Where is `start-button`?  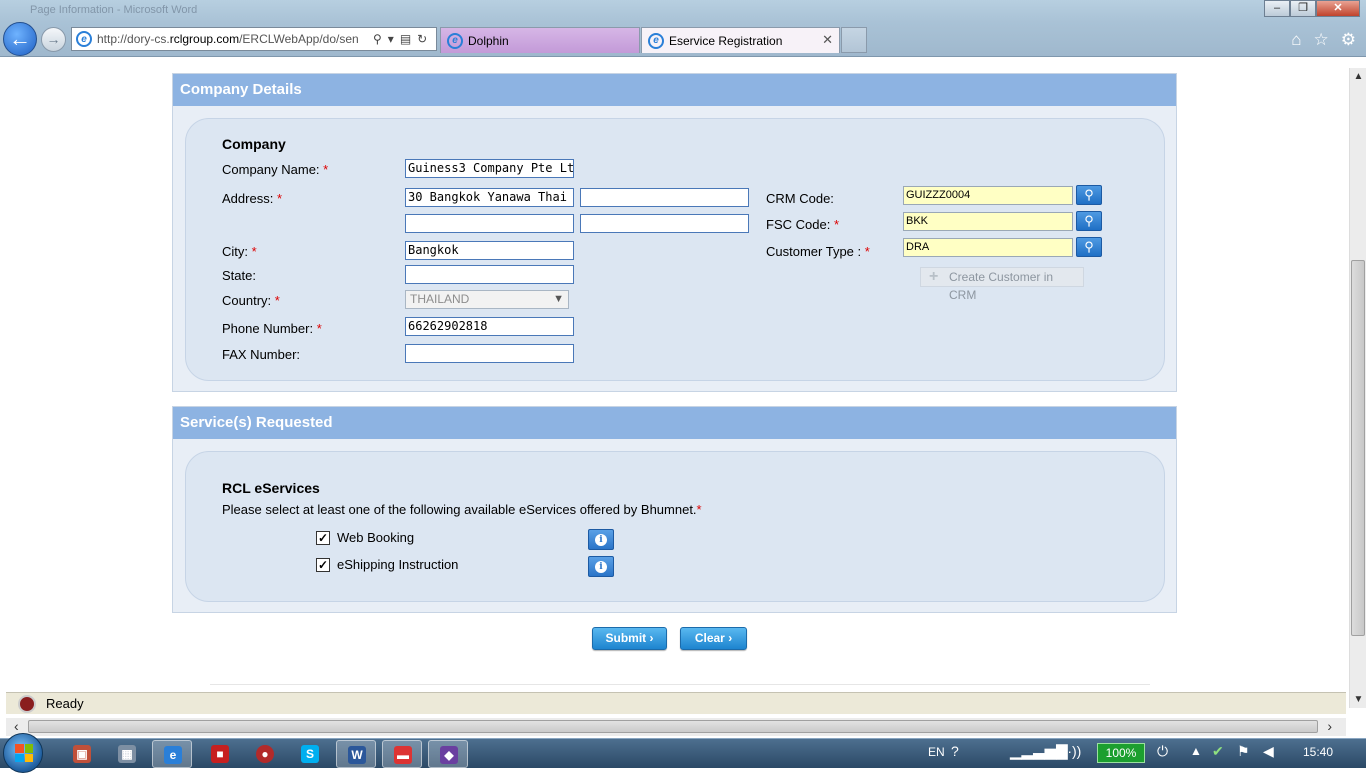
start-button is located at coordinates (23, 753).